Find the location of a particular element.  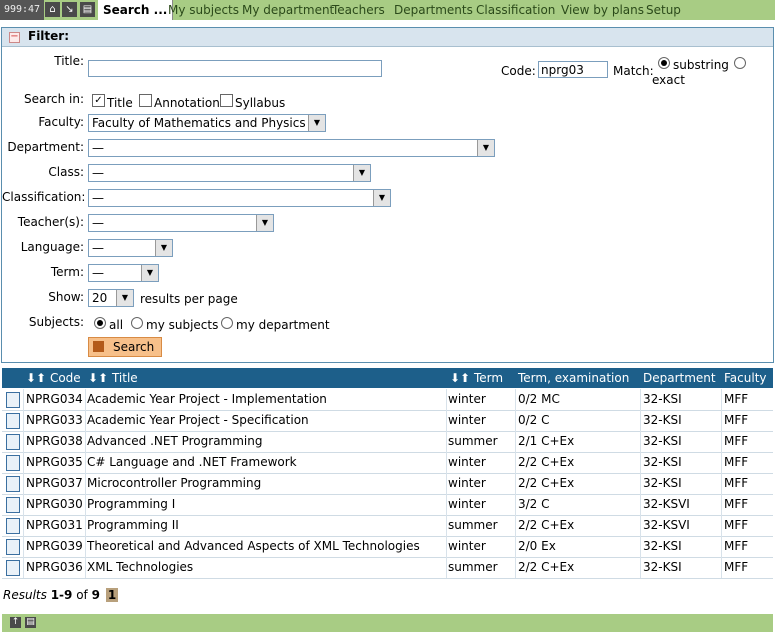

cell-code: NPRG031 is located at coordinates (54, 525).